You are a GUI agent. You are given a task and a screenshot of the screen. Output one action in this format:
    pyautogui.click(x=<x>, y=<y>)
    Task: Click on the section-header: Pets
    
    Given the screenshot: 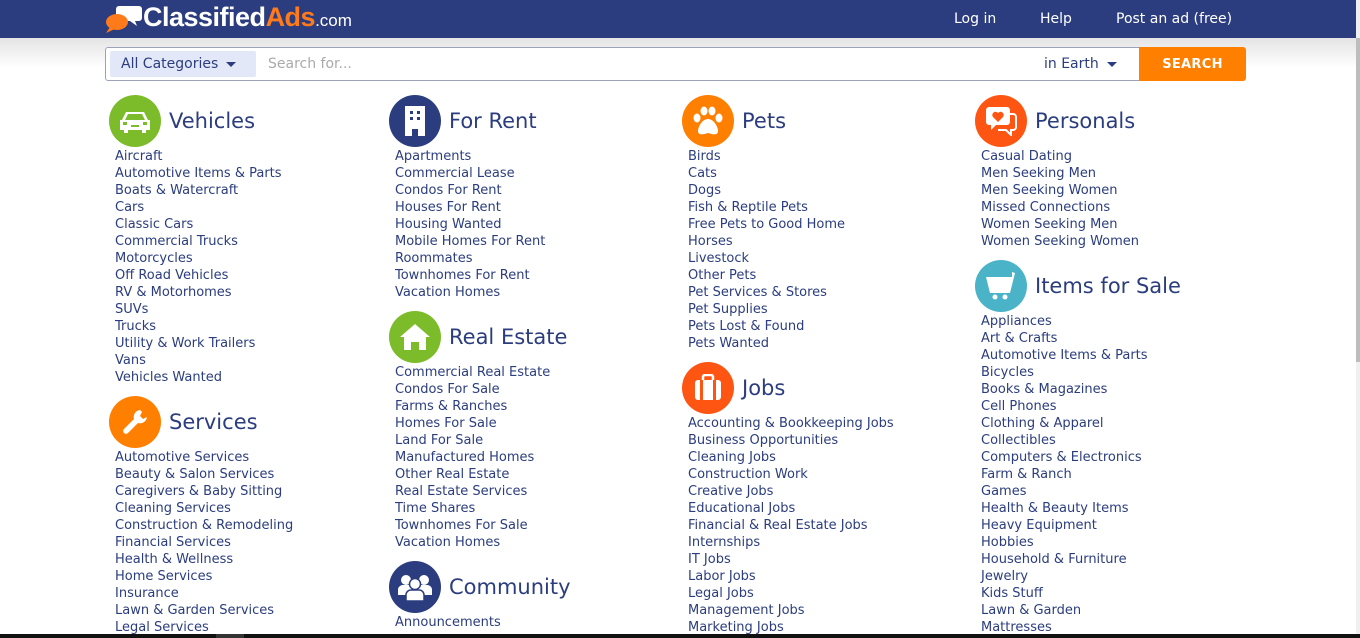 What is the action you would take?
    pyautogui.click(x=763, y=121)
    